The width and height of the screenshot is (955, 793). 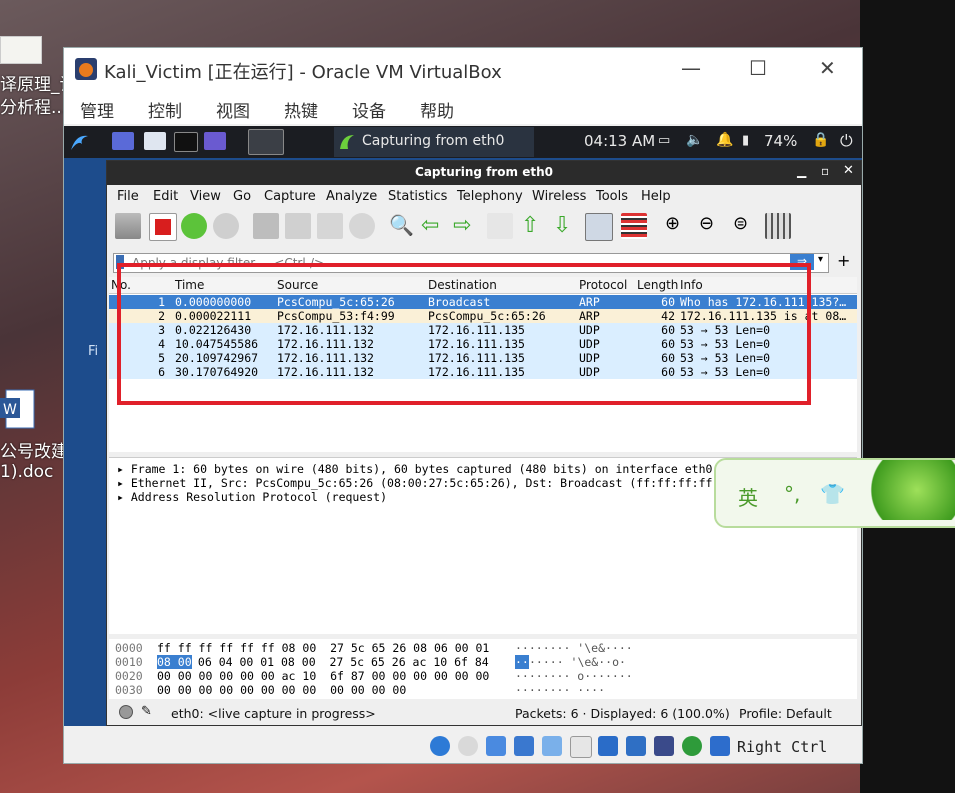 What do you see at coordinates (612, 196) in the screenshot?
I see `menu-tools: Tools` at bounding box center [612, 196].